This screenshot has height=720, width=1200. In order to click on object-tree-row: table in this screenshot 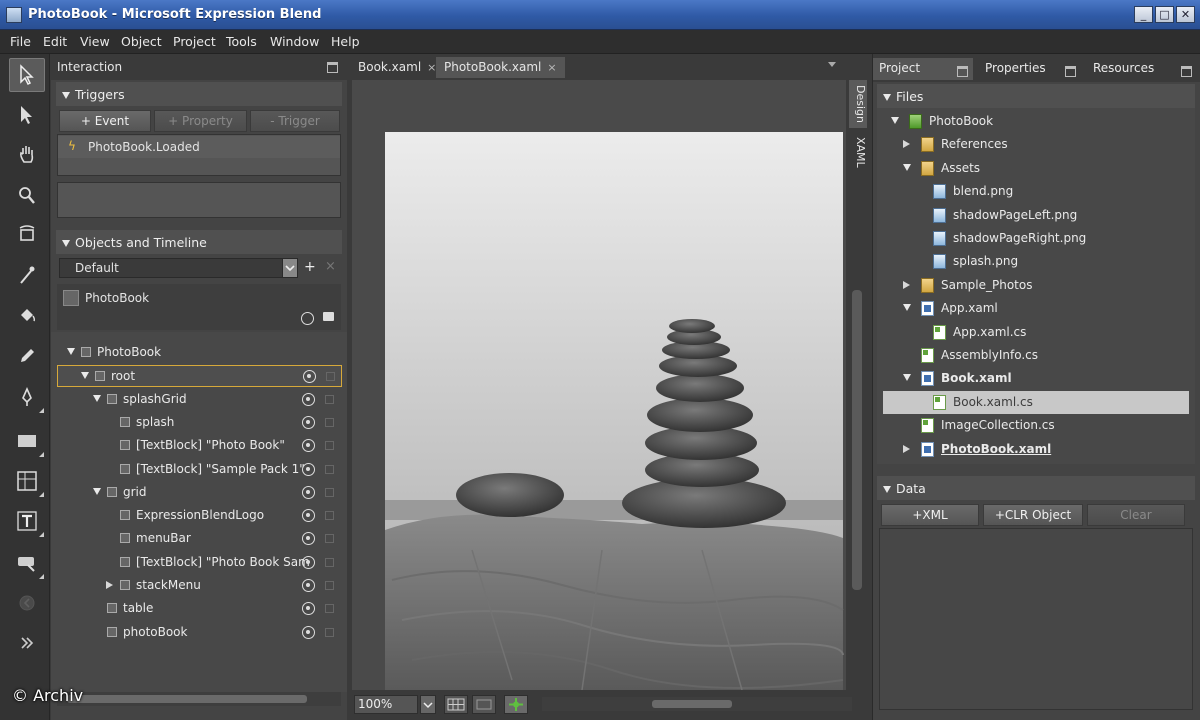, I will do `click(199, 609)`.